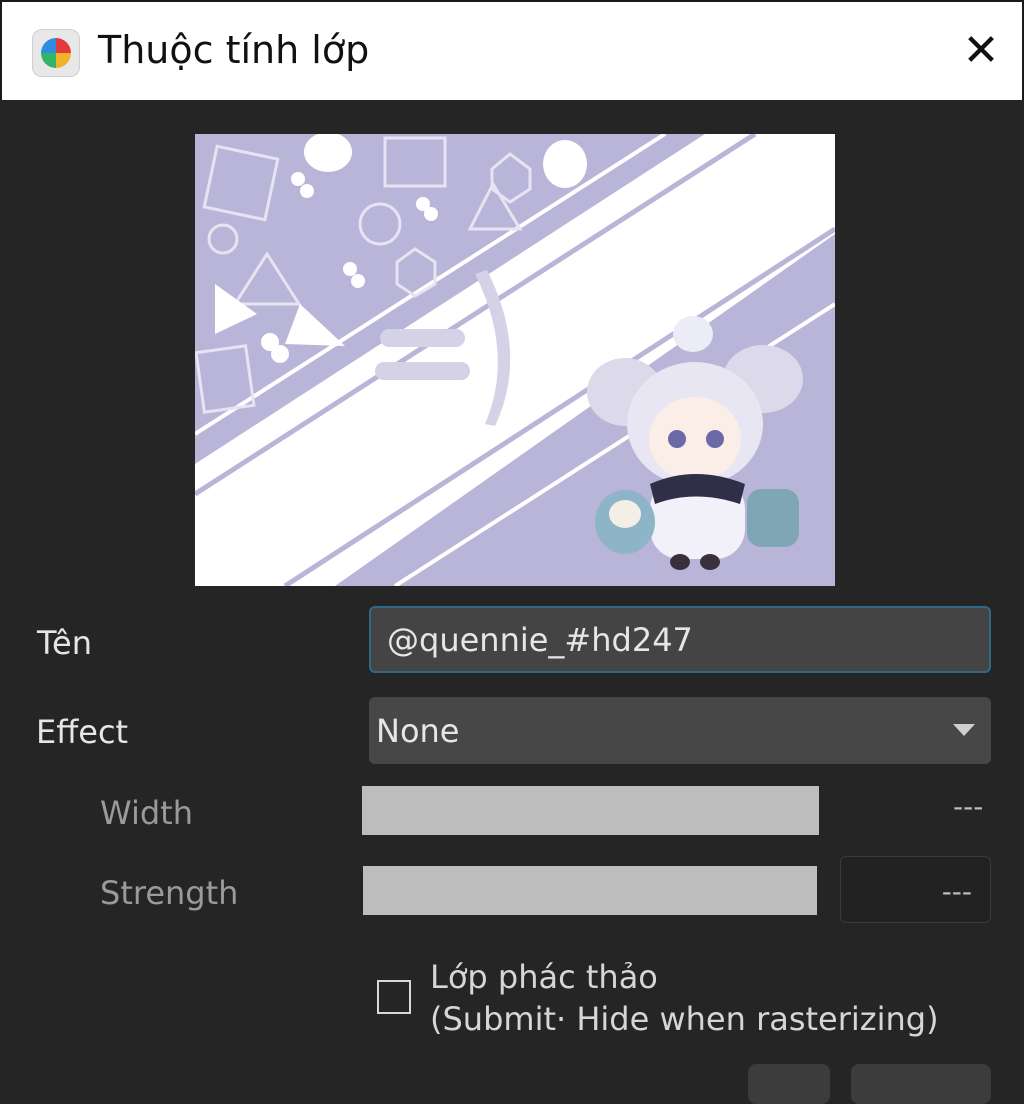 The width and height of the screenshot is (1024, 1104). I want to click on strength-label: Strength, so click(169, 893).